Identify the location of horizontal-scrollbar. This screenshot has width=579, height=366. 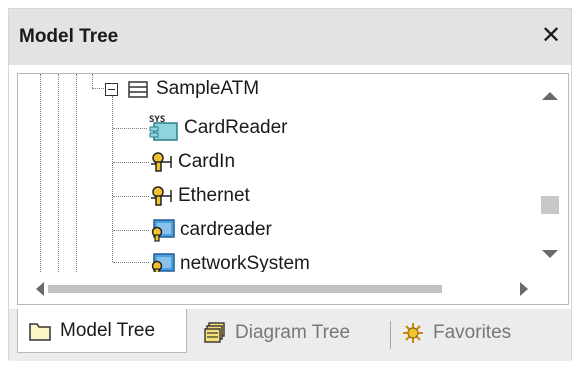
(276, 288).